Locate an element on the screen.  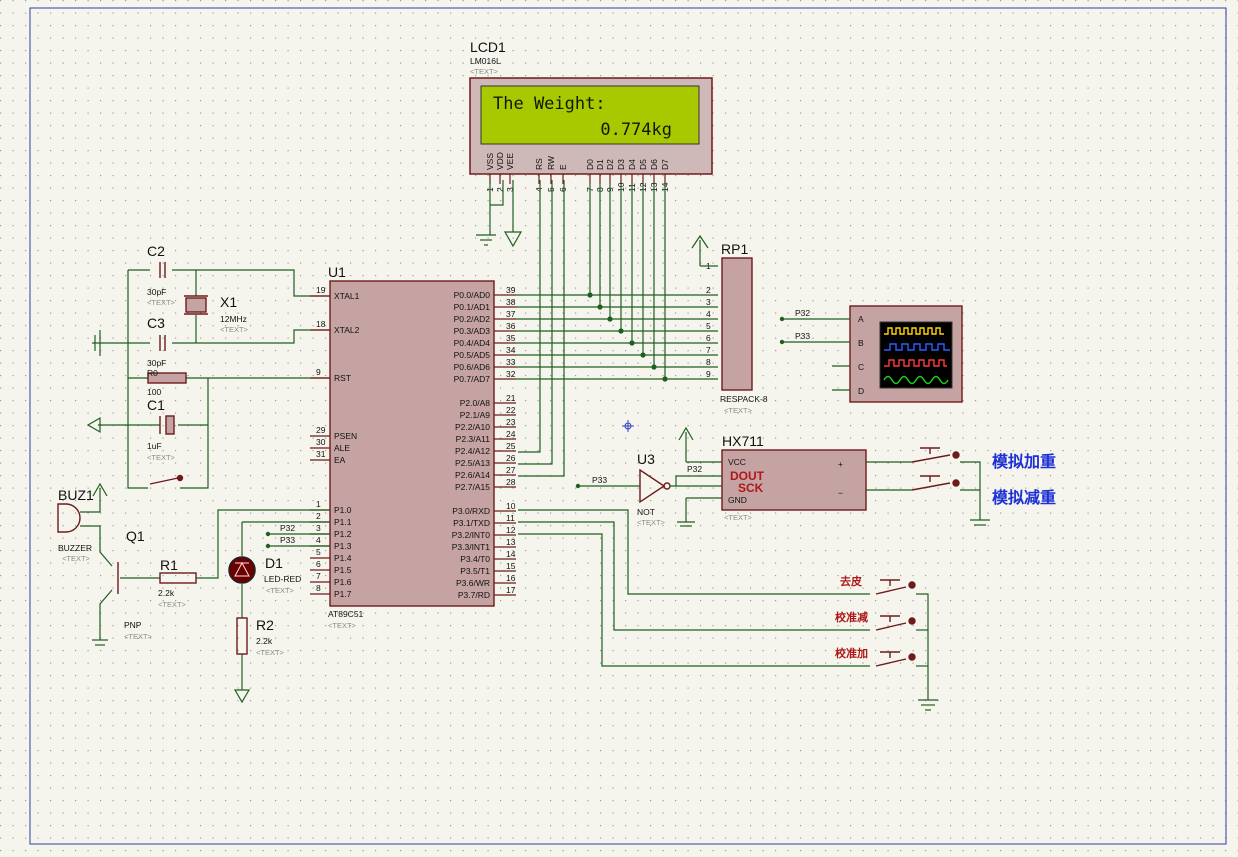
lcd-pin-10: D4 is located at coordinates (632, 164).